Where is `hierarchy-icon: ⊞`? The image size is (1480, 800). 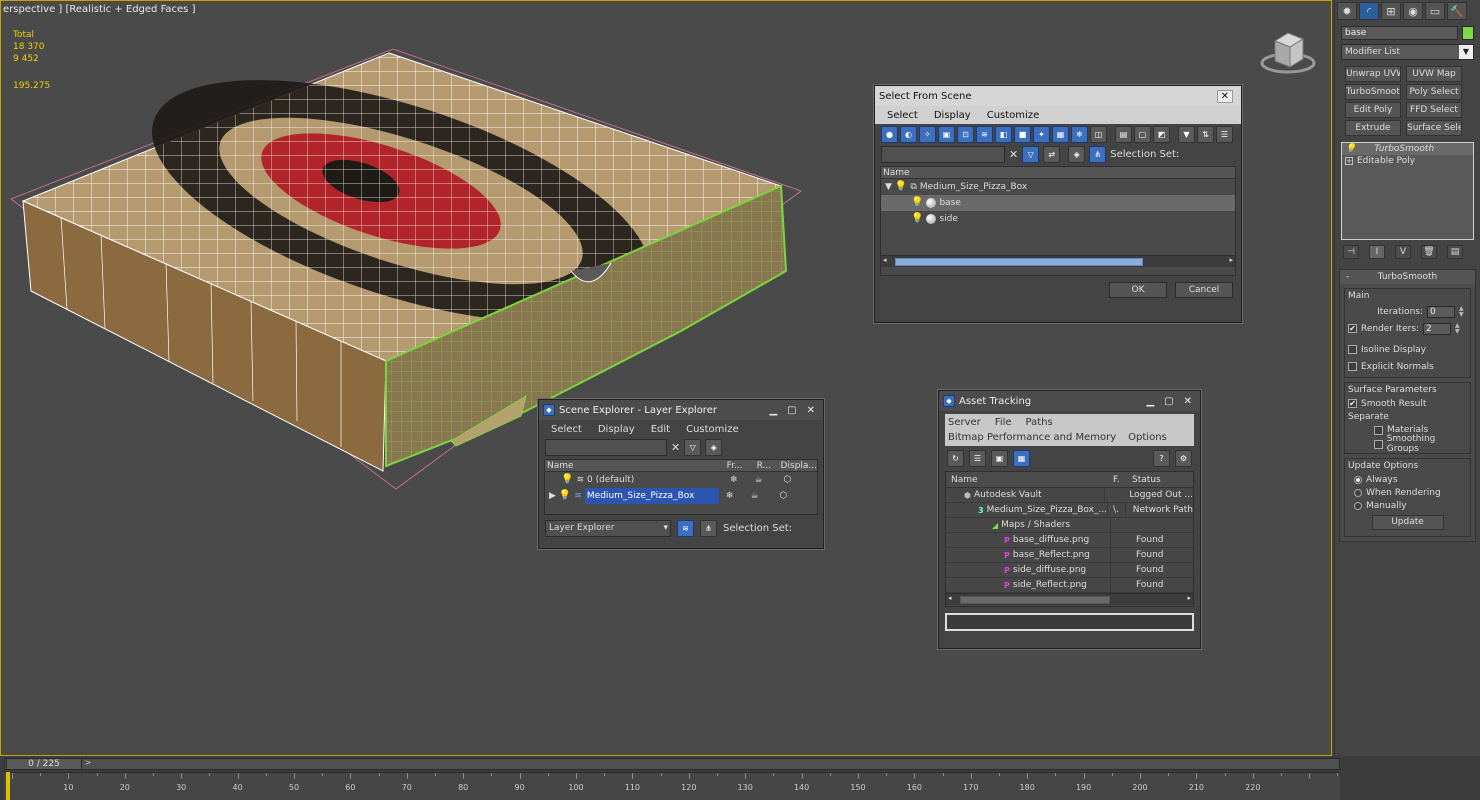 hierarchy-icon: ⊞ is located at coordinates (1391, 11).